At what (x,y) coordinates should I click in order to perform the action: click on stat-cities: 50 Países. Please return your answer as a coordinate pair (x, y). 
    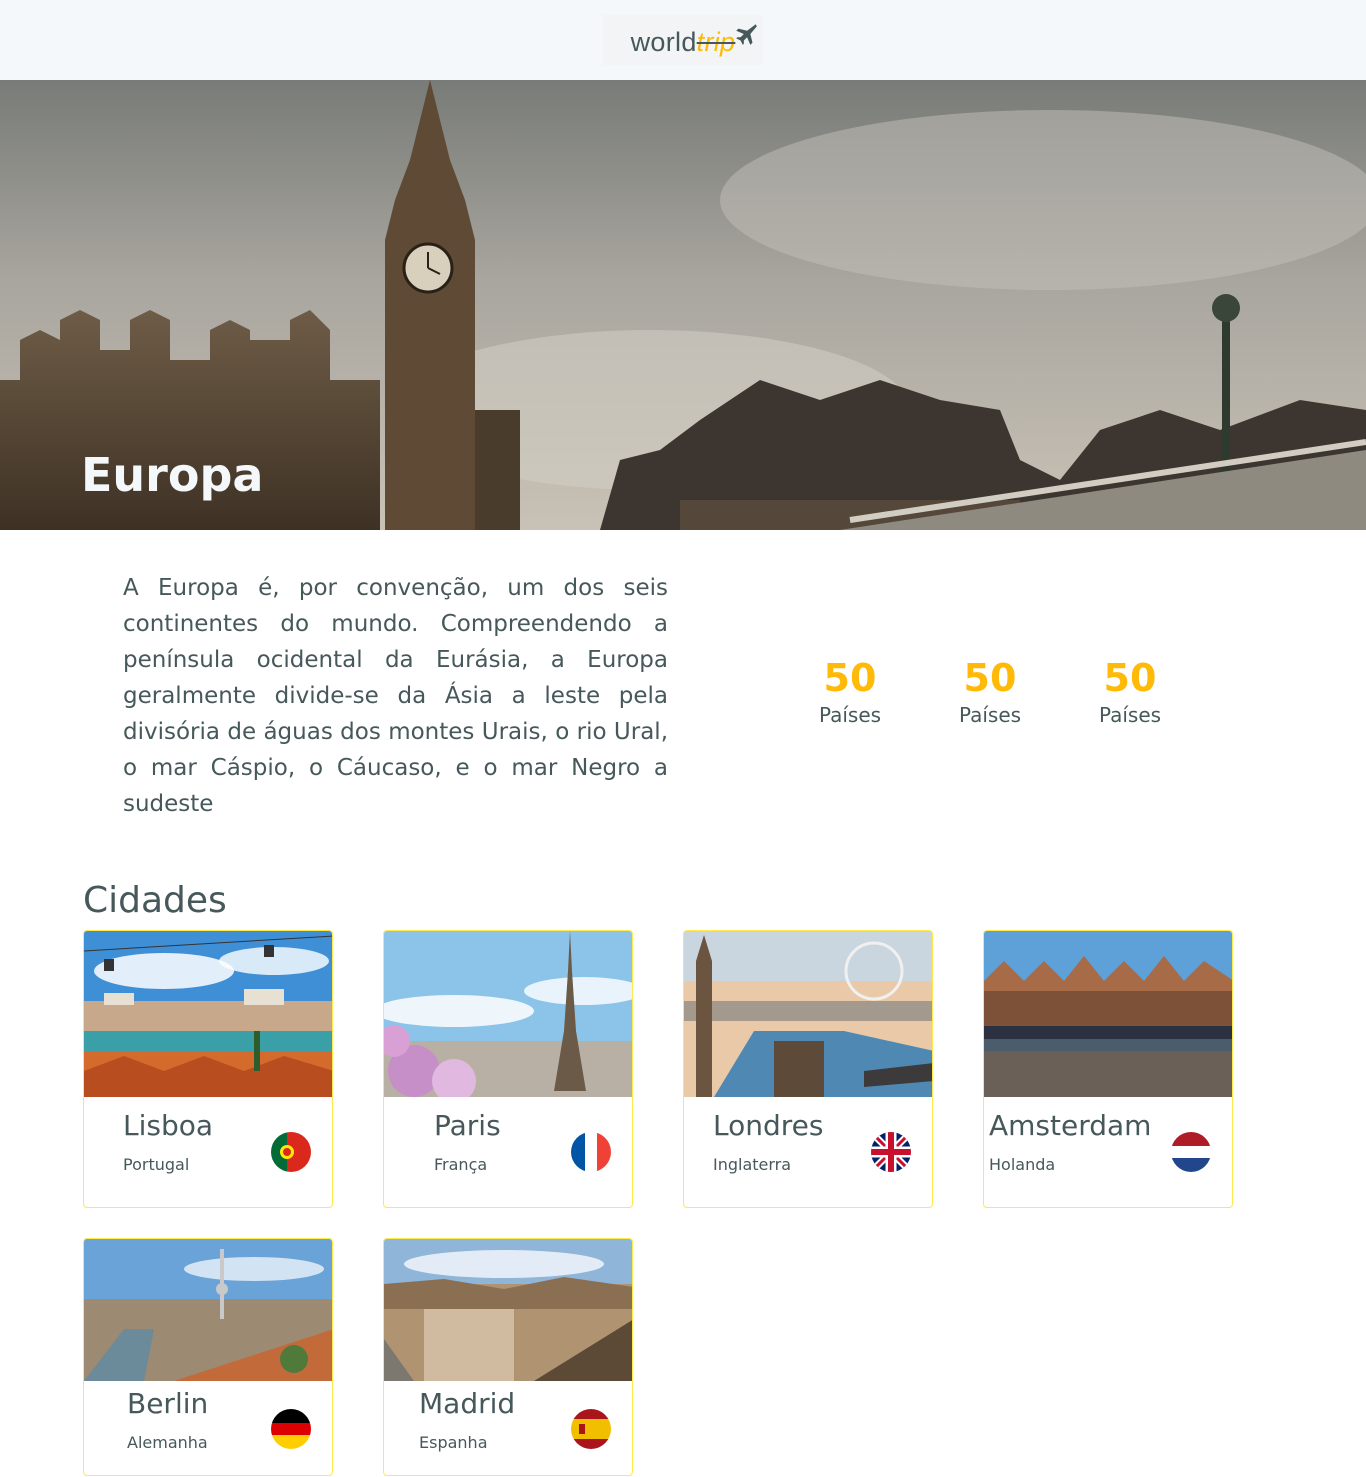
    Looking at the image, I should click on (1130, 693).